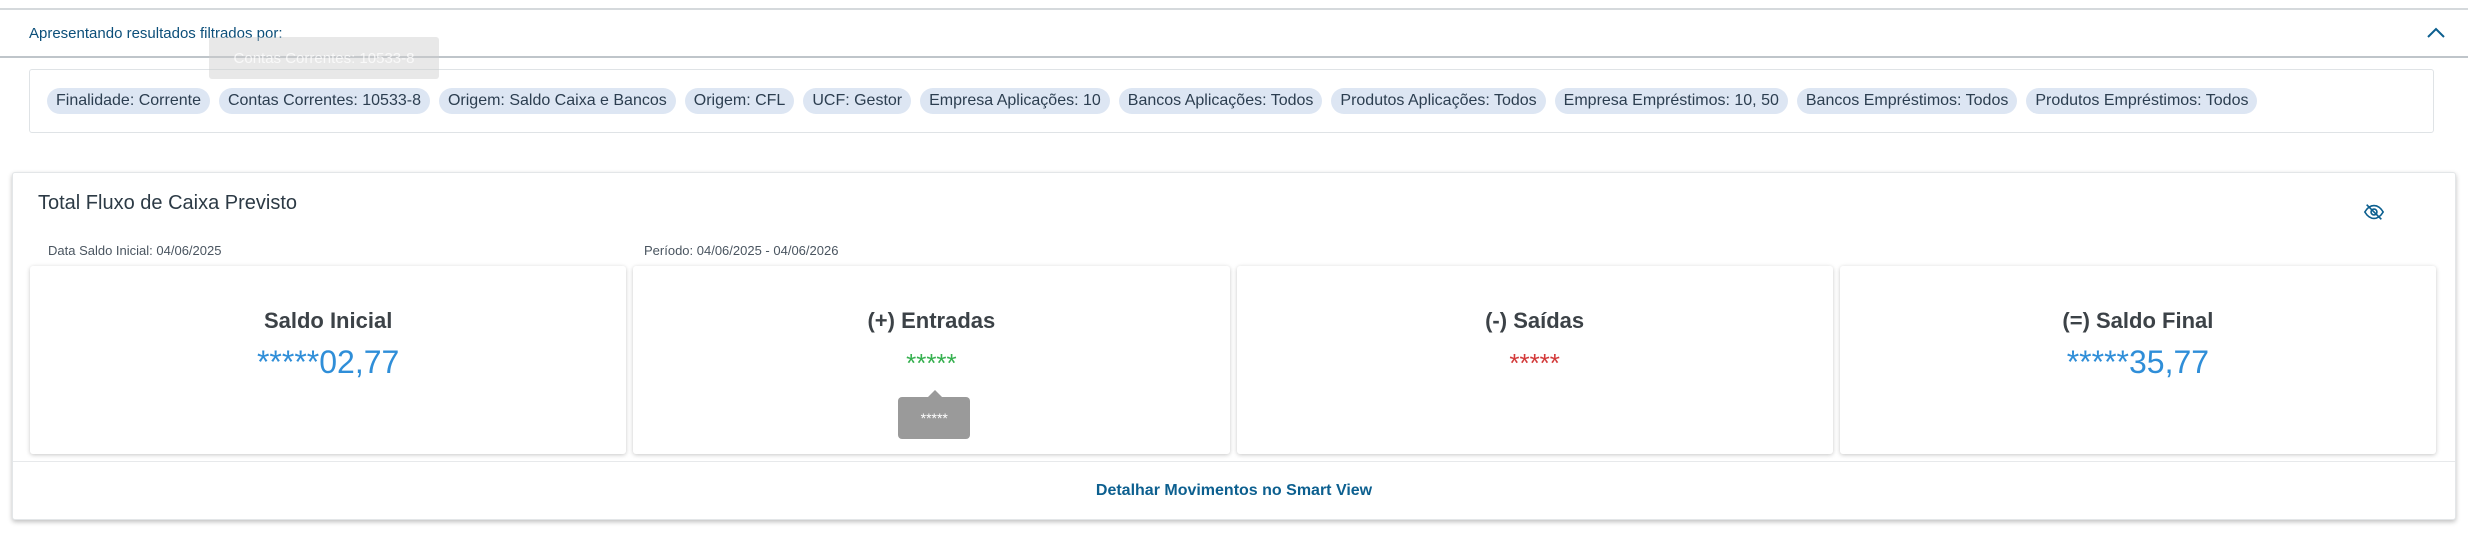 The image size is (2468, 539). What do you see at coordinates (324, 58) in the screenshot?
I see `chip-tooltip: Contas Correntes: 10533-8` at bounding box center [324, 58].